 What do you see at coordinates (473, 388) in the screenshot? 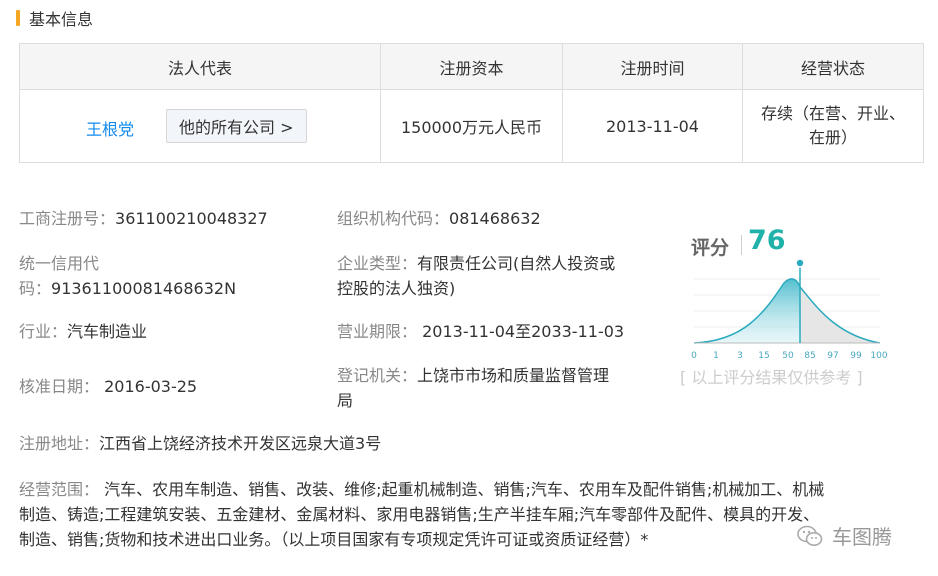
I see `authority-field: 登记机关：上饶市市场和质量监督管理 局` at bounding box center [473, 388].